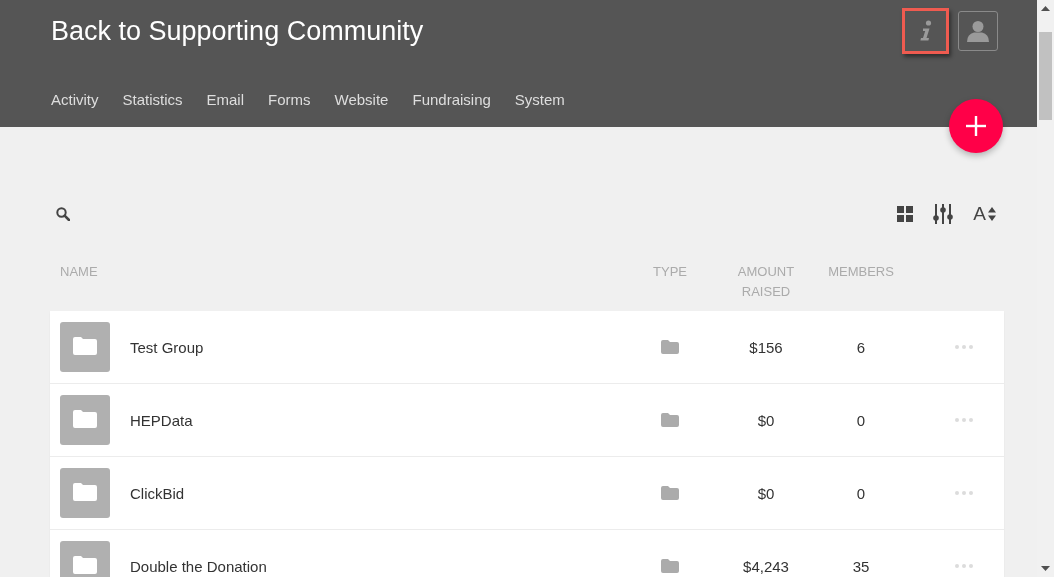 This screenshot has width=1054, height=577. What do you see at coordinates (361, 101) in the screenshot?
I see `nav-tab: Website` at bounding box center [361, 101].